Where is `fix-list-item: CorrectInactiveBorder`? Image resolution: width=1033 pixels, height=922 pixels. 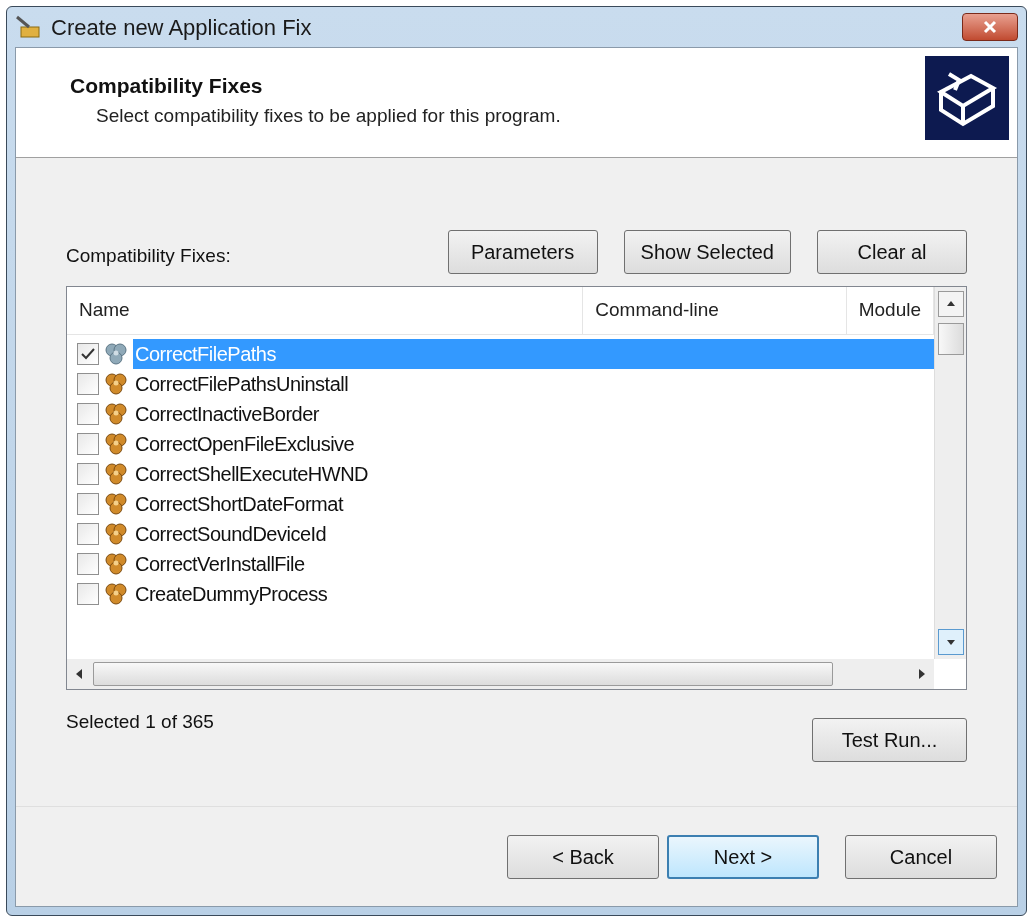
fix-list-item: CorrectInactiveBorder is located at coordinates (533, 414).